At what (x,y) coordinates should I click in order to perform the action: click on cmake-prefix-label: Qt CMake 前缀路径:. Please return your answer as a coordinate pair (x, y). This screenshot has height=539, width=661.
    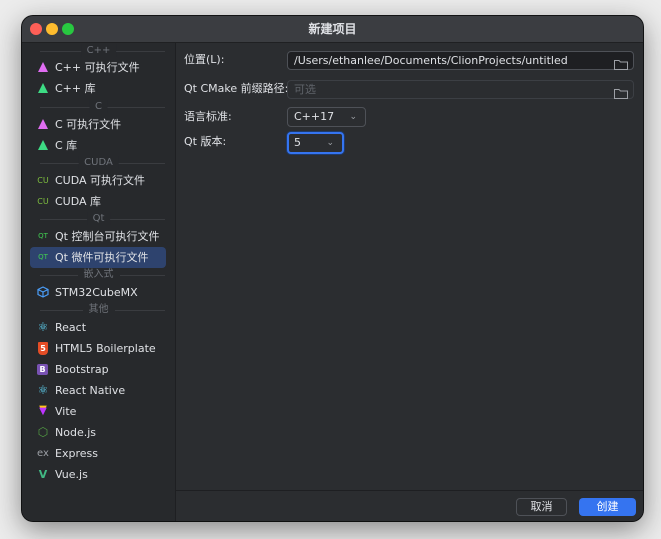
    Looking at the image, I should click on (236, 88).